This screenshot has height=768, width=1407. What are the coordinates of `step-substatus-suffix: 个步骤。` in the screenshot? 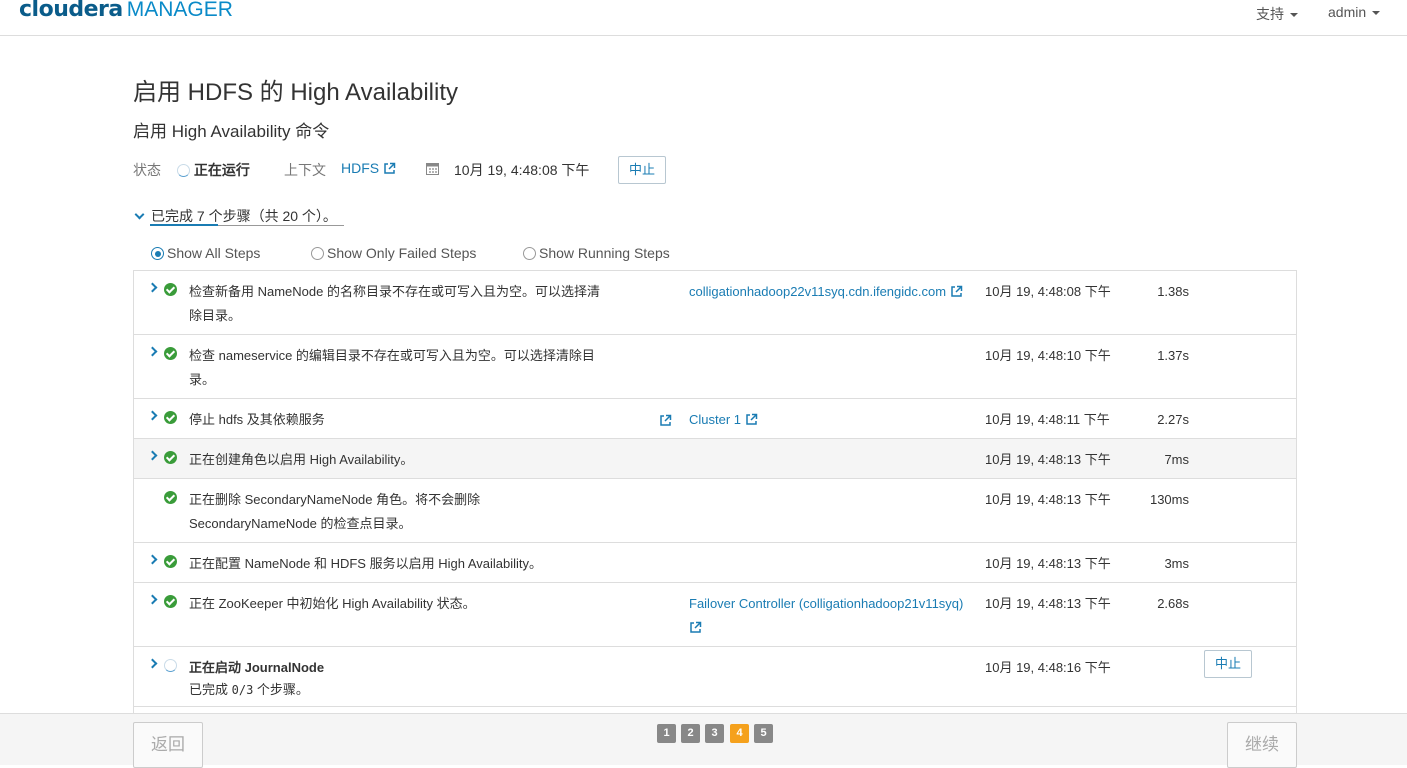 It's located at (281, 689).